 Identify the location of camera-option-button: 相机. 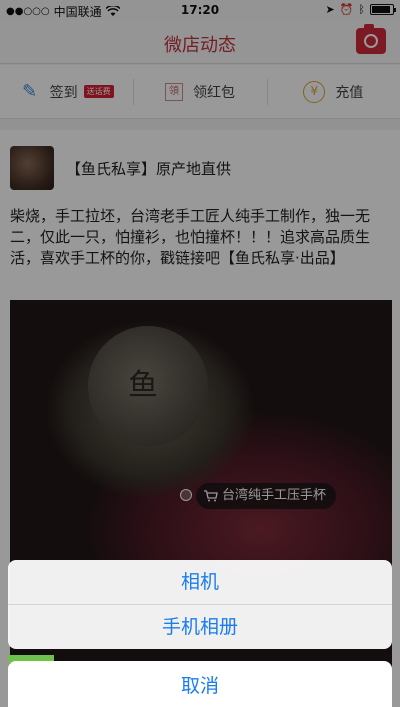
(200, 582).